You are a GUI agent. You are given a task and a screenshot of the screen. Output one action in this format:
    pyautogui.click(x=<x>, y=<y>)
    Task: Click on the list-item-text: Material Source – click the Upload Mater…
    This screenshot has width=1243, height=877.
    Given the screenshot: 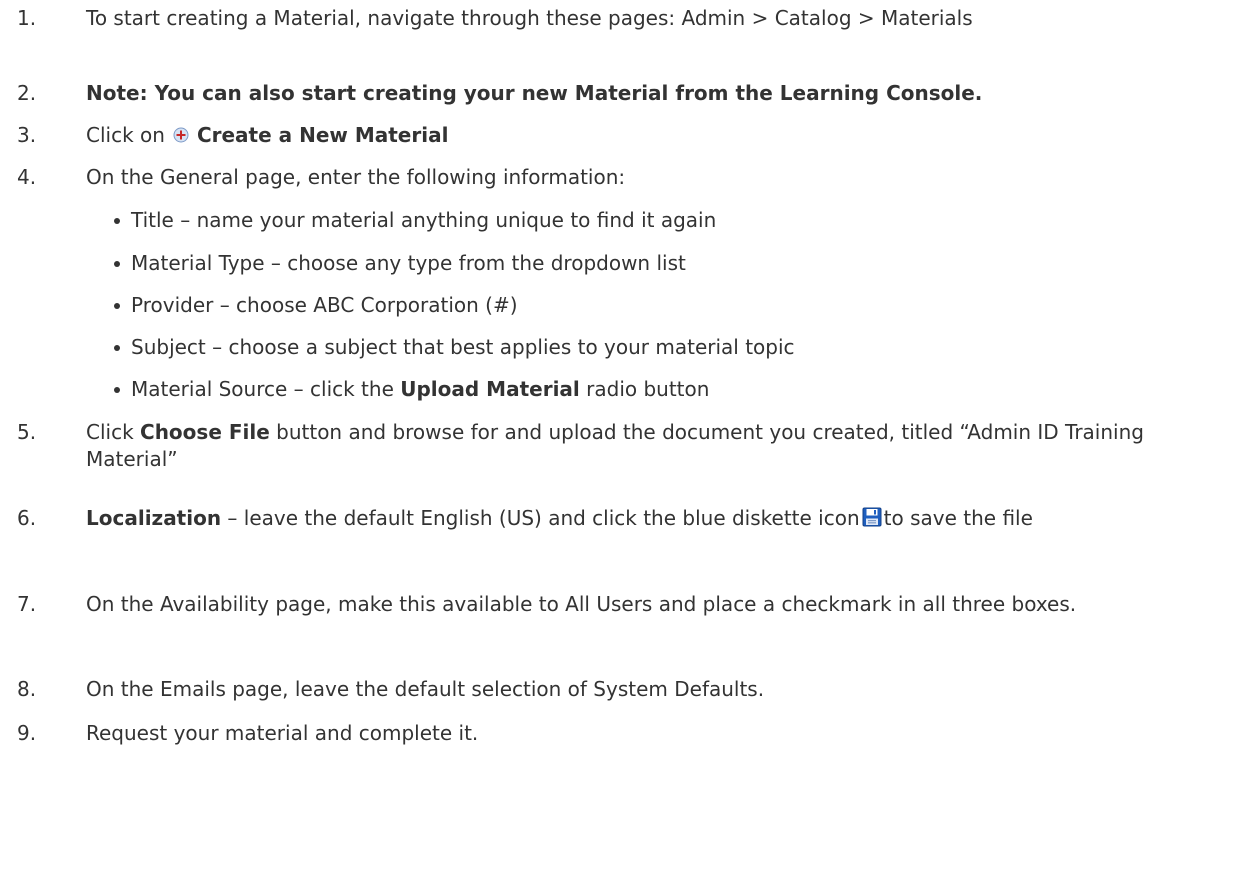 What is the action you would take?
    pyautogui.click(x=420, y=389)
    